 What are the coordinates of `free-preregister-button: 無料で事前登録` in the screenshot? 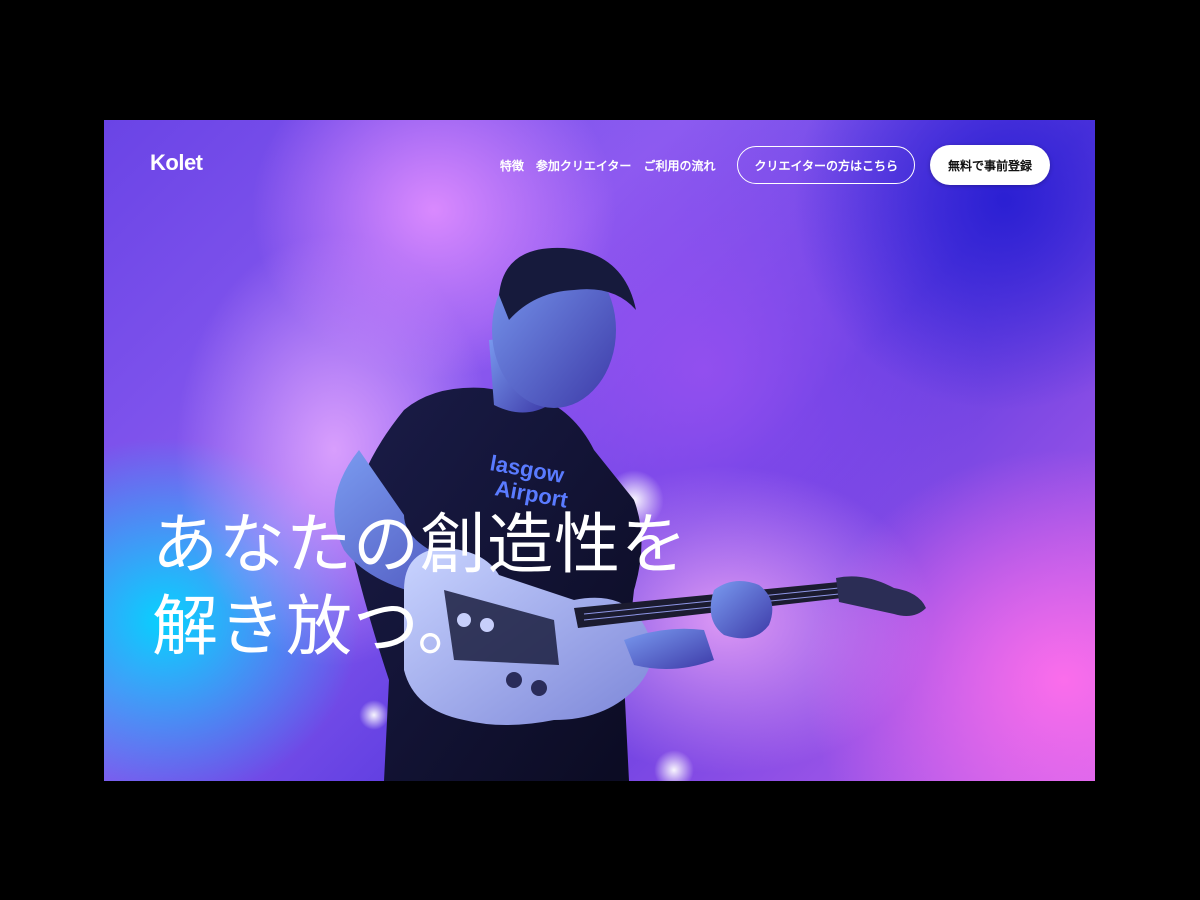 It's located at (989, 165).